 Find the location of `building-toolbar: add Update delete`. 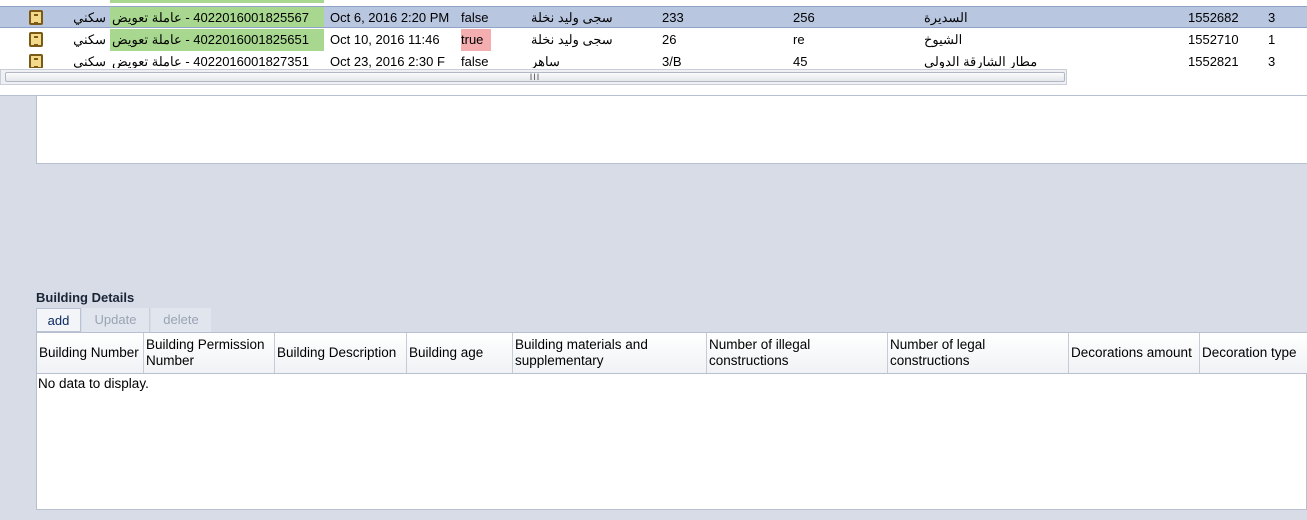

building-toolbar: add Update delete is located at coordinates (671, 320).